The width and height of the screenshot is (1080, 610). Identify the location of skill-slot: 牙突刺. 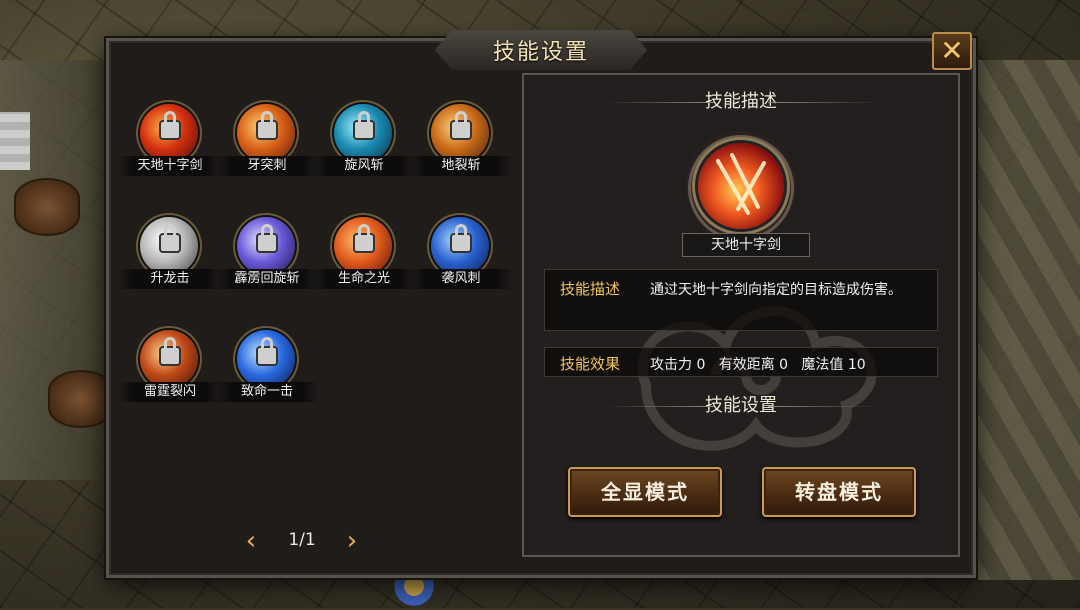
(267, 144).